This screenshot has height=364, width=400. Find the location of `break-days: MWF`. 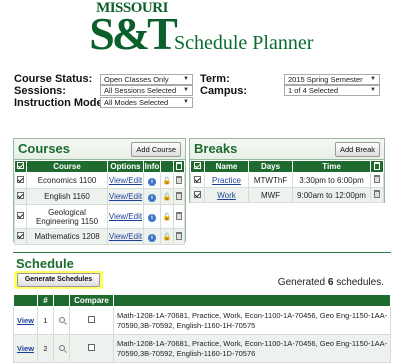

break-days: MWF is located at coordinates (270, 195).